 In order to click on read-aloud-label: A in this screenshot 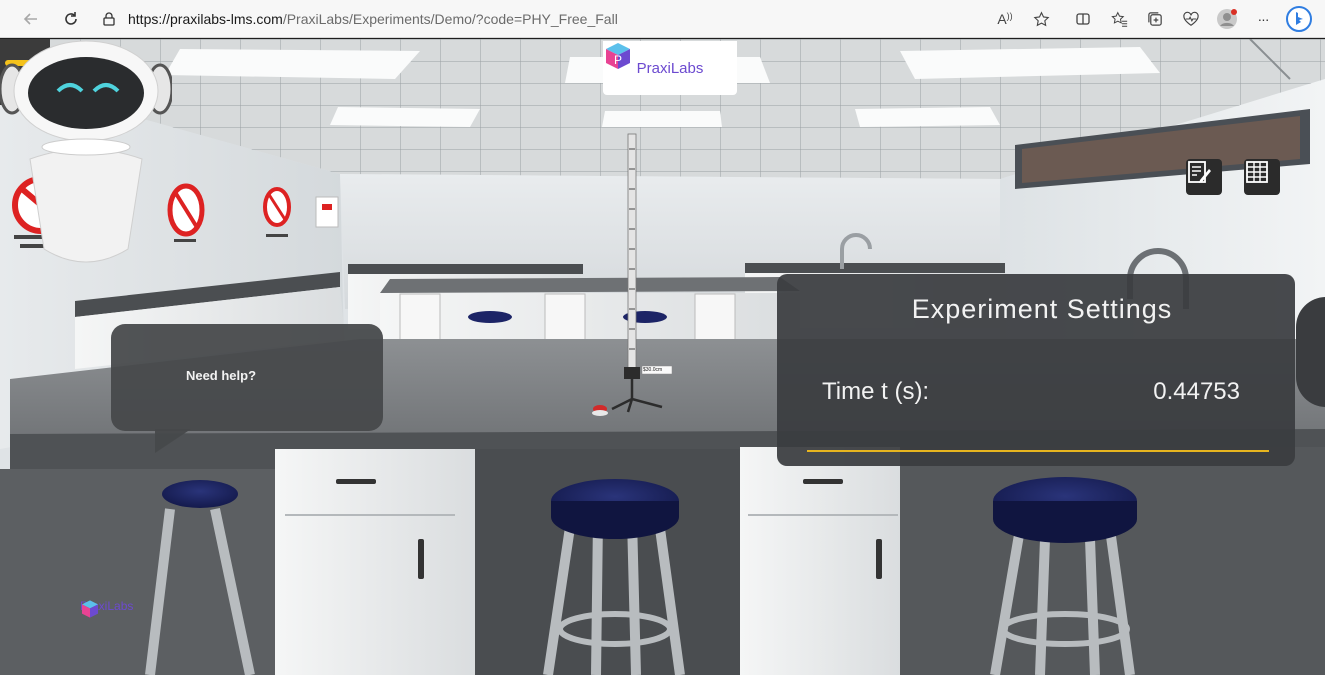, I will do `click(1002, 19)`.